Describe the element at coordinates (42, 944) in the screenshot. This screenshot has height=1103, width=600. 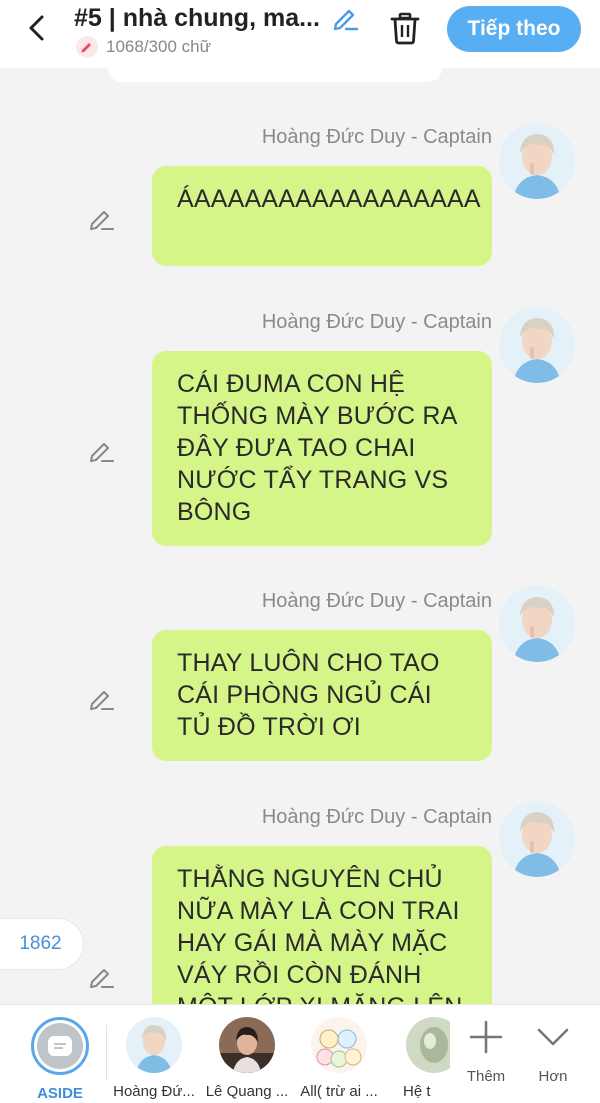
I see `message-counter: 1862` at that location.